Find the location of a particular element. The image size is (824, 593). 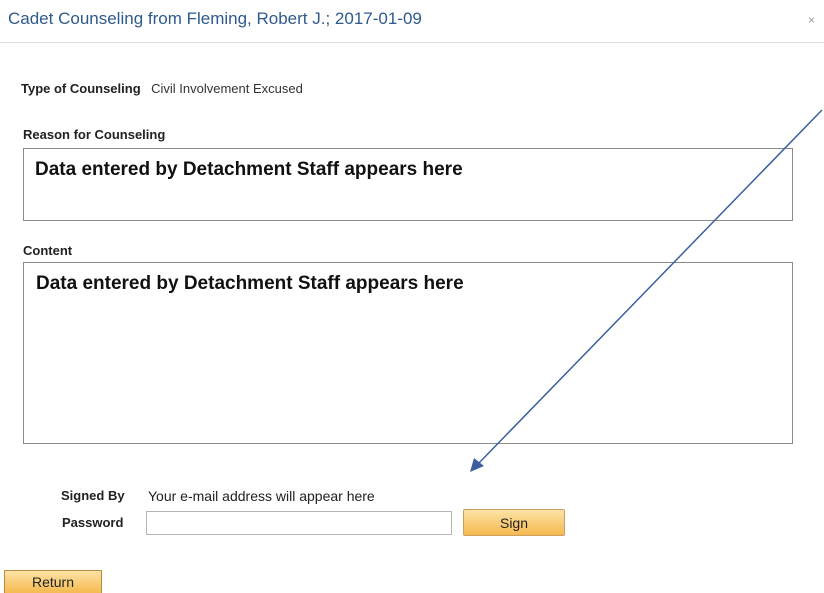

close-icon: × is located at coordinates (816, 20).